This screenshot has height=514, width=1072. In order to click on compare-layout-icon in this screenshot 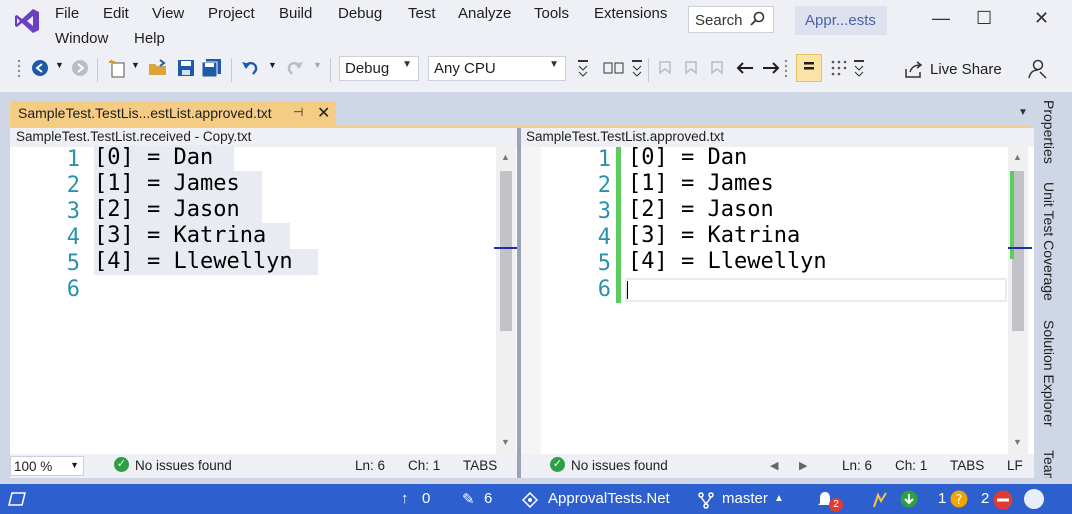, I will do `click(614, 68)`.